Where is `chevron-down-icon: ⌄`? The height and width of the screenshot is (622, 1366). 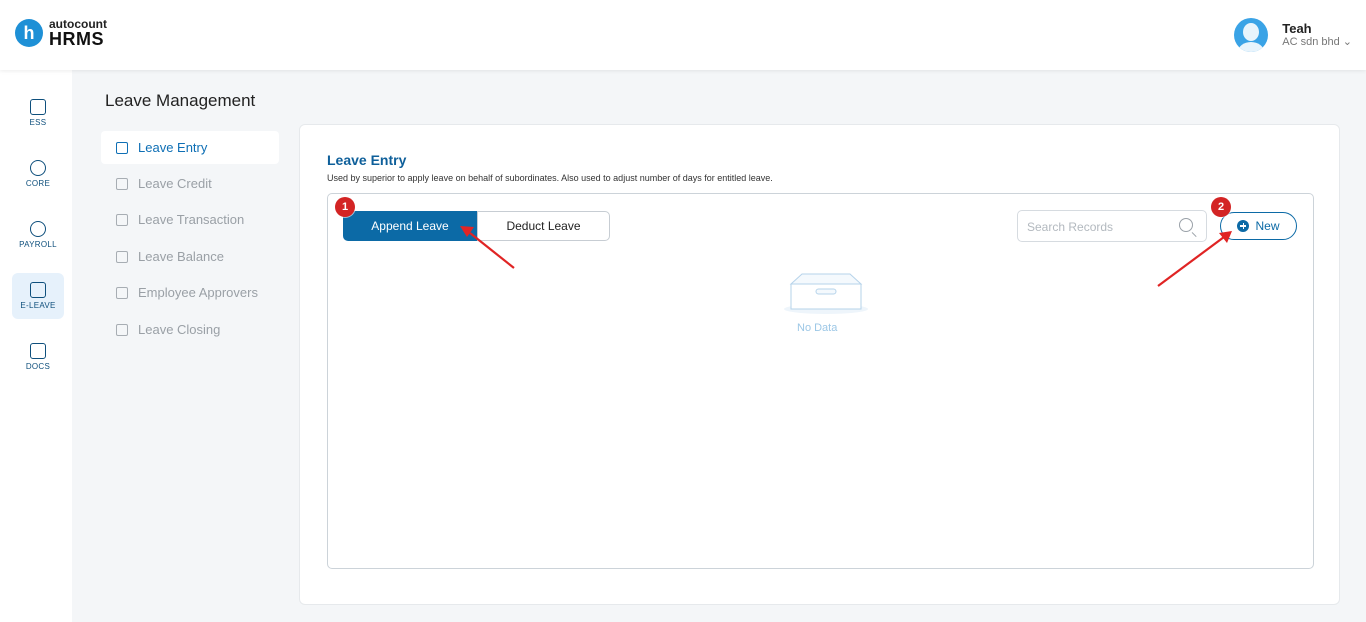 chevron-down-icon: ⌄ is located at coordinates (1347, 42).